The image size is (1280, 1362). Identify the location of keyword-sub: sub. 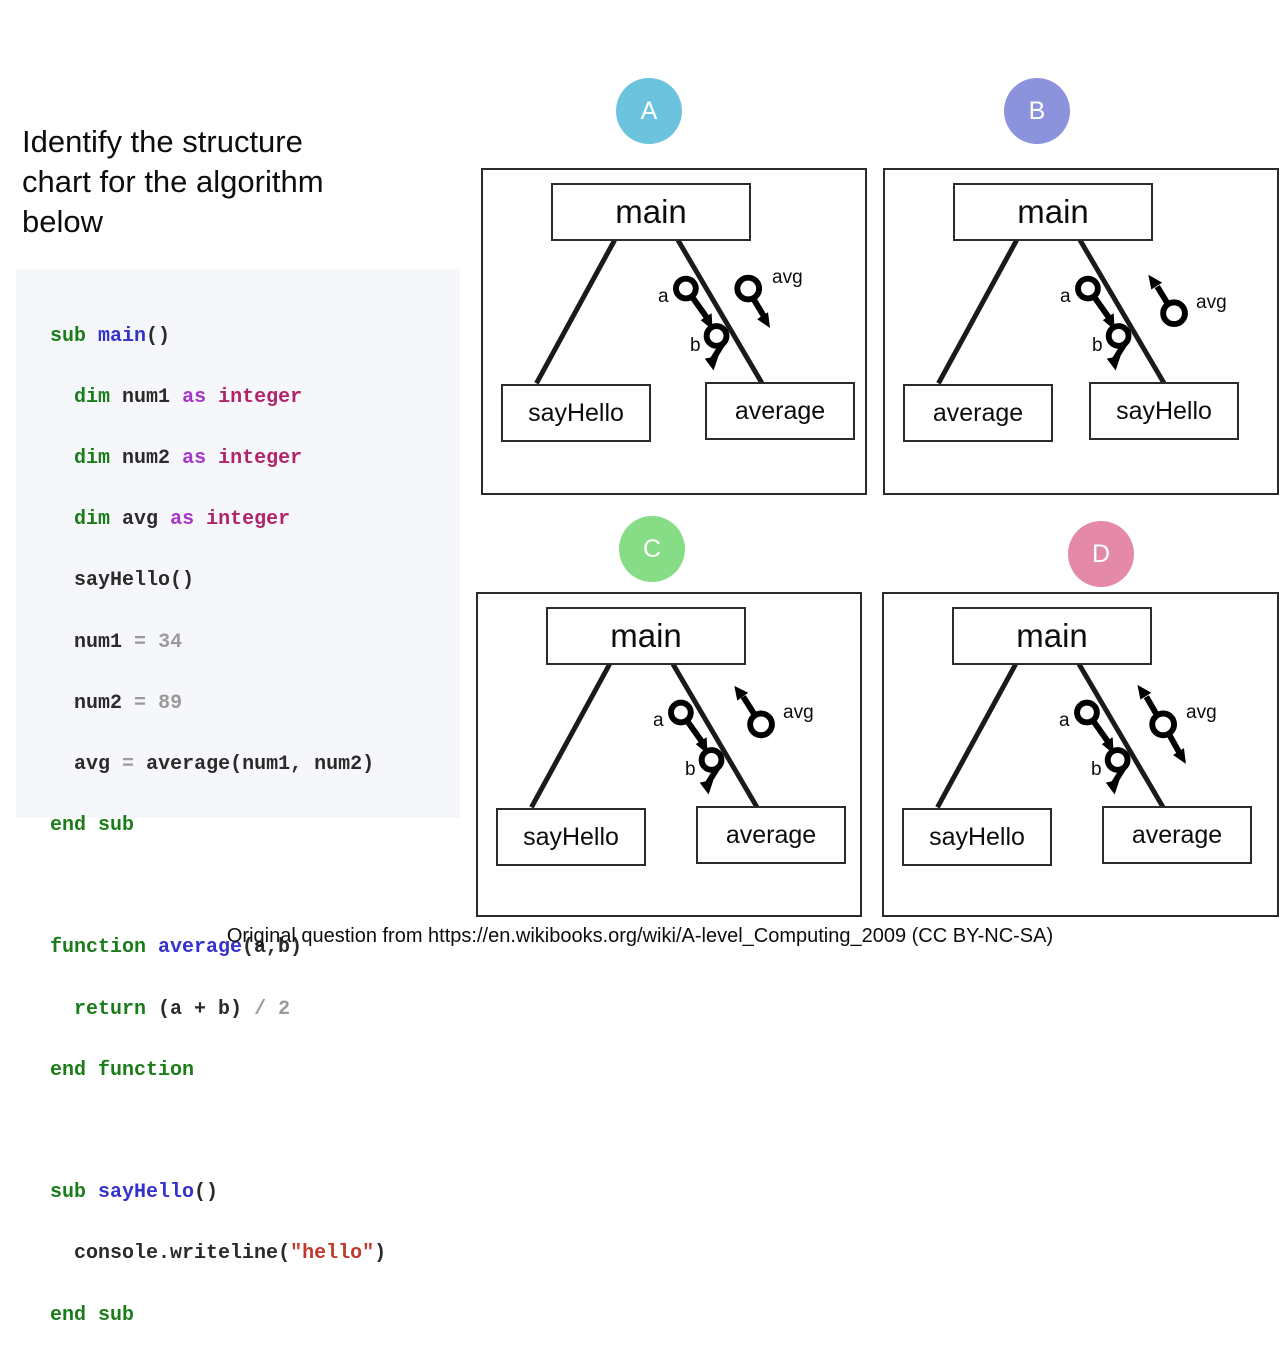
(68, 1193).